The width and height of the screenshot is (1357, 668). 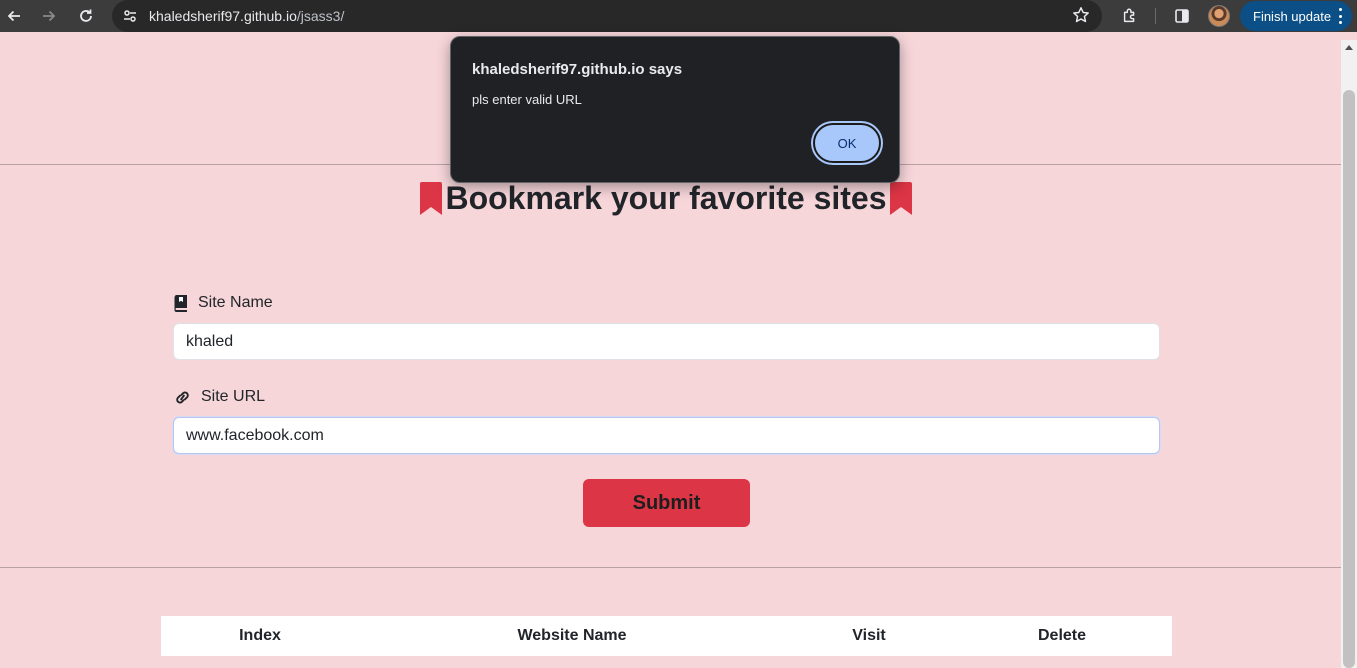 I want to click on back-icon, so click(x=14, y=16).